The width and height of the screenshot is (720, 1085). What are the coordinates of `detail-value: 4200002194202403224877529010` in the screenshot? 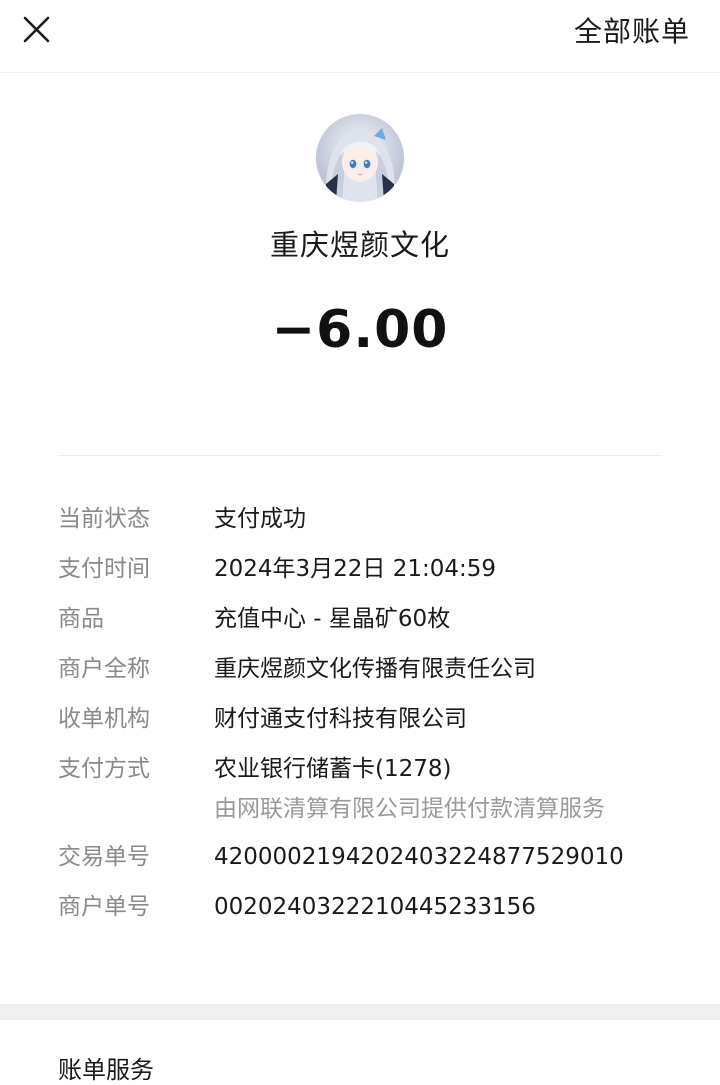 It's located at (419, 857).